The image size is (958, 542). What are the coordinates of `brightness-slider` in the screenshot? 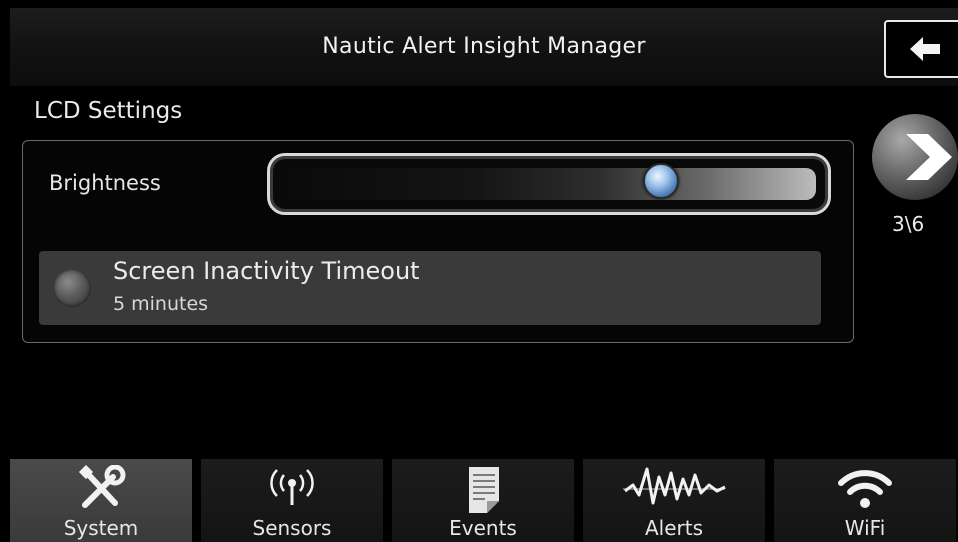 It's located at (549, 184).